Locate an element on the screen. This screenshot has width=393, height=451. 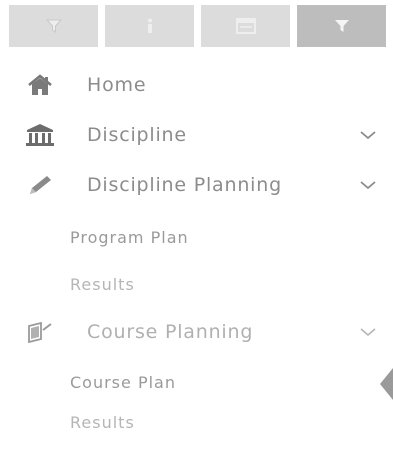
nav-item-home: Home is located at coordinates (196, 85).